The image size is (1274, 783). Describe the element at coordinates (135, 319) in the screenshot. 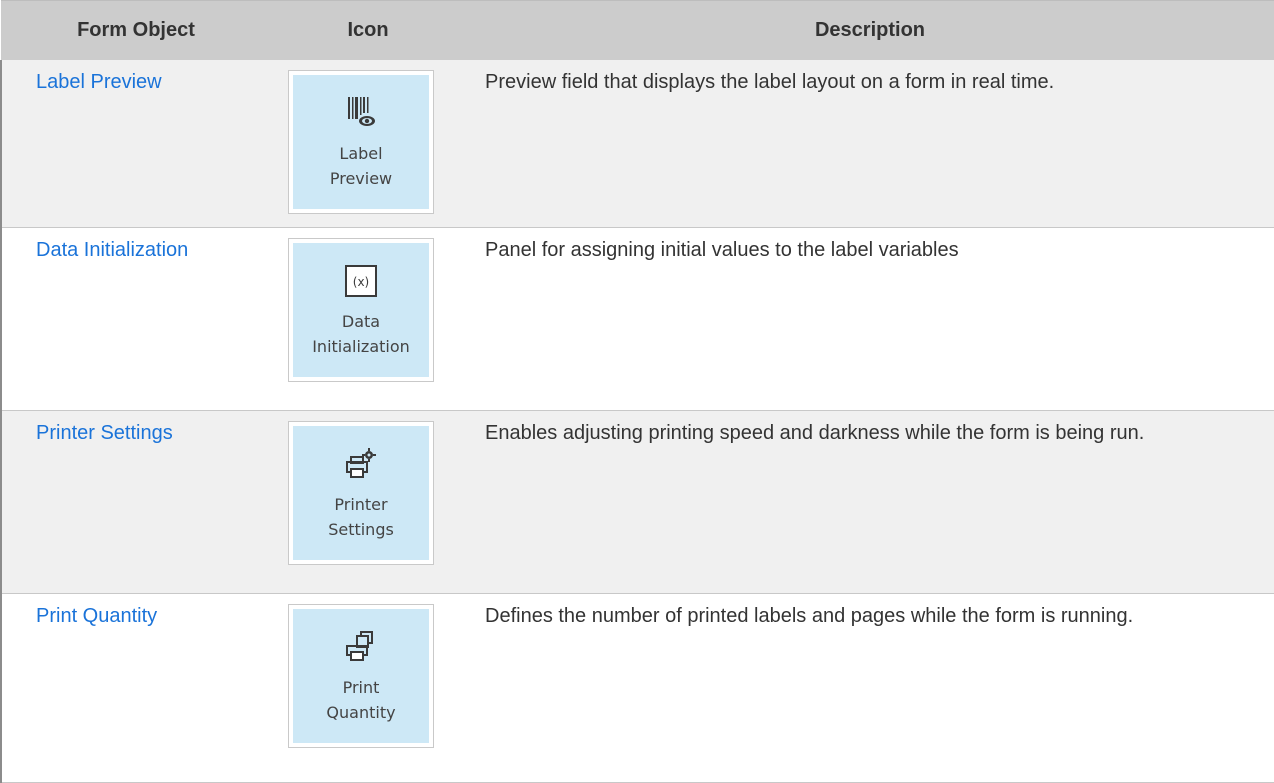

I see `form-object-cell: Data Initialization` at that location.